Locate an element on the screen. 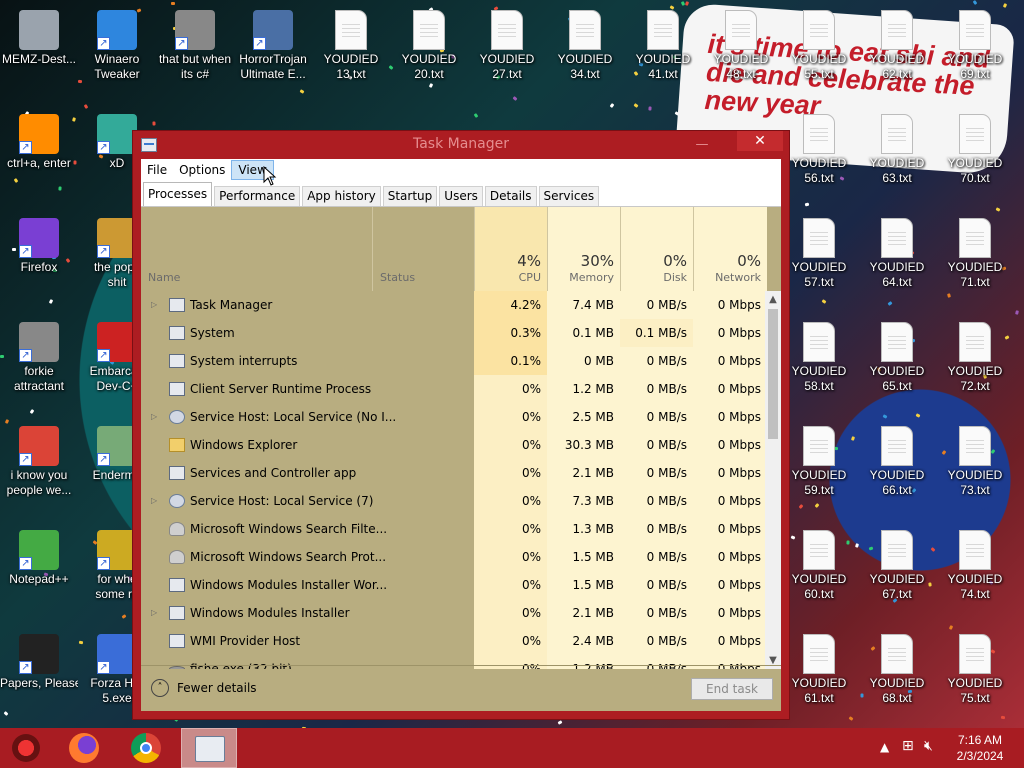 The image size is (1024, 768). desktop-txt-file: YOUDIED 41.txt is located at coordinates (663, 44).